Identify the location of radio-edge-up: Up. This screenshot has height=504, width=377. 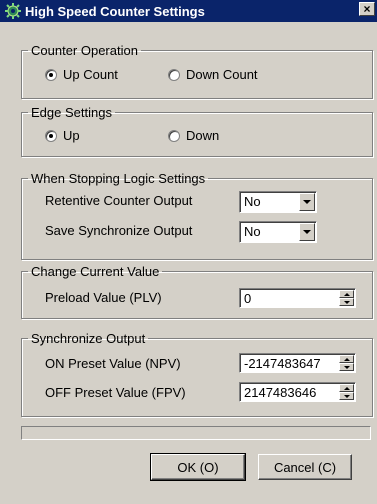
(62, 135).